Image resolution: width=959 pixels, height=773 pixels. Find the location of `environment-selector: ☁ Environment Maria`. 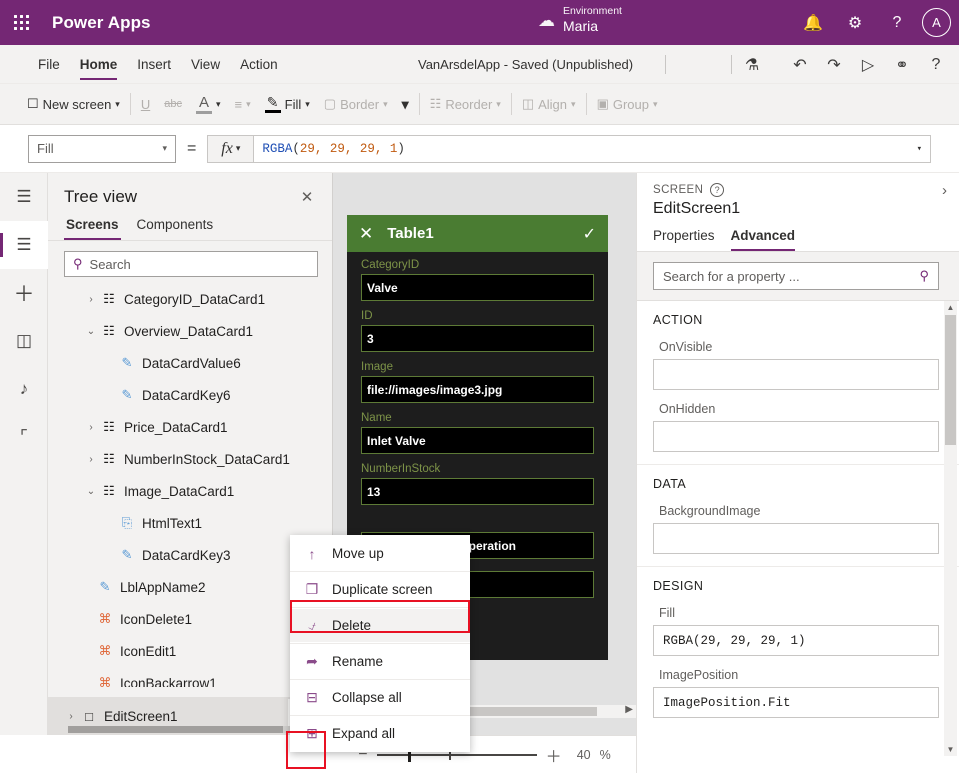

environment-selector: ☁ Environment Maria is located at coordinates (580, 20).